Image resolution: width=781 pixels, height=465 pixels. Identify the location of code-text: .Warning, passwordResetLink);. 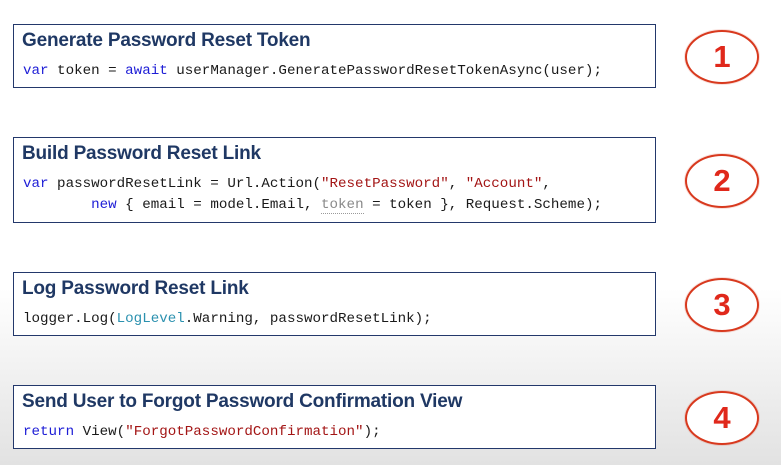
(308, 319).